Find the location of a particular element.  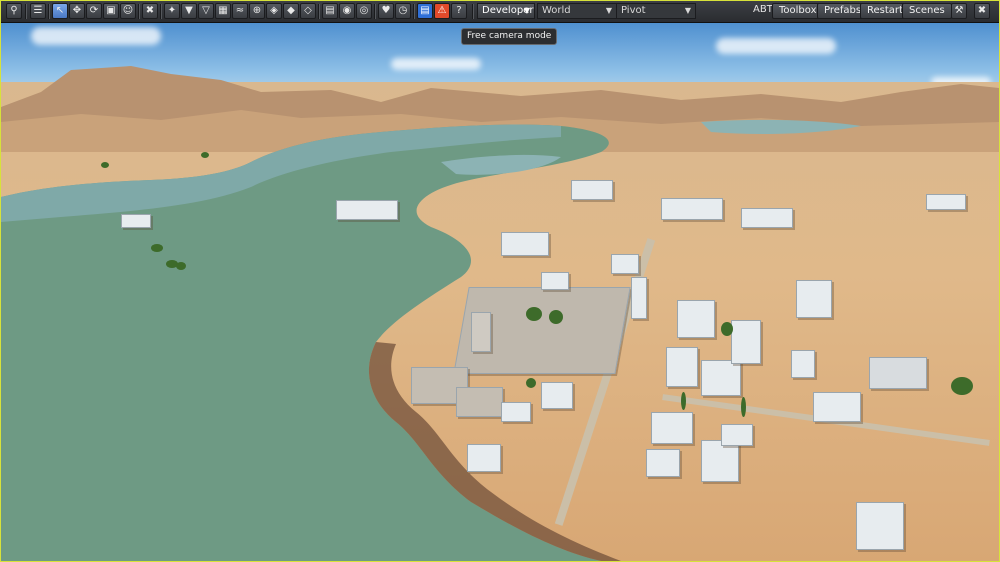

save-icon: ▤ is located at coordinates (425, 11).